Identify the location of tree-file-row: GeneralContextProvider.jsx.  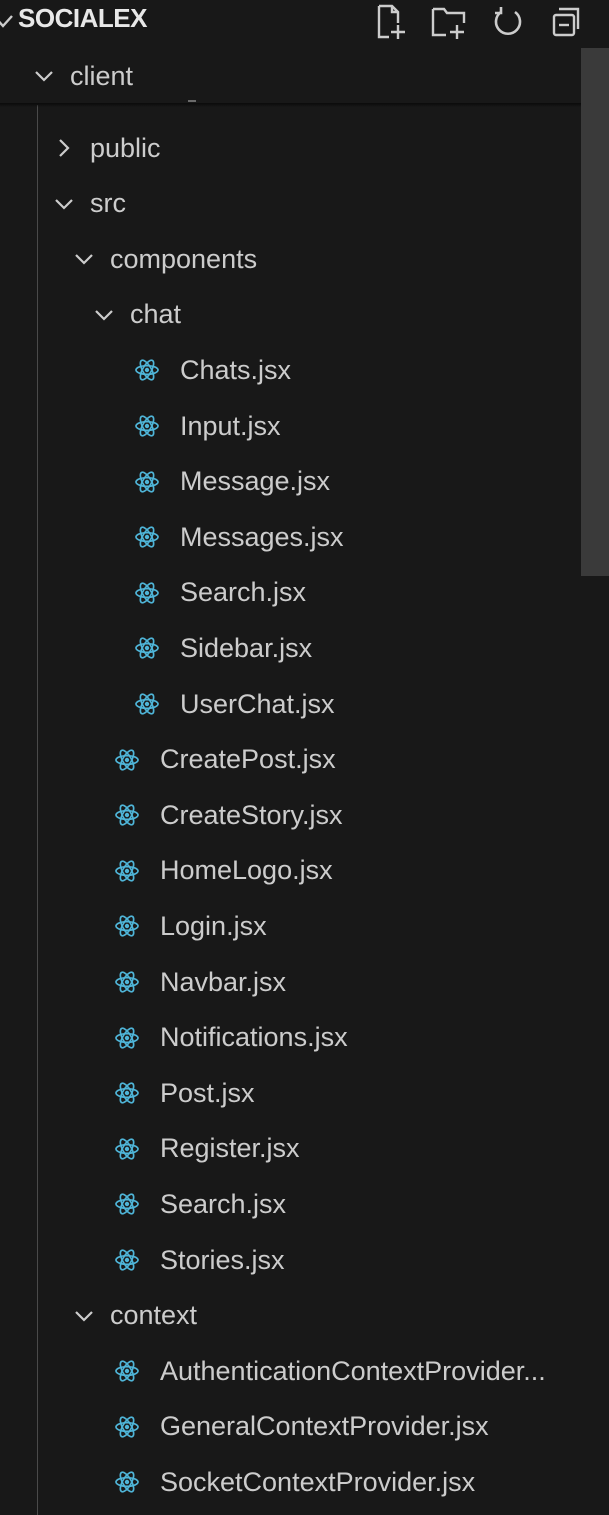
(290, 1427).